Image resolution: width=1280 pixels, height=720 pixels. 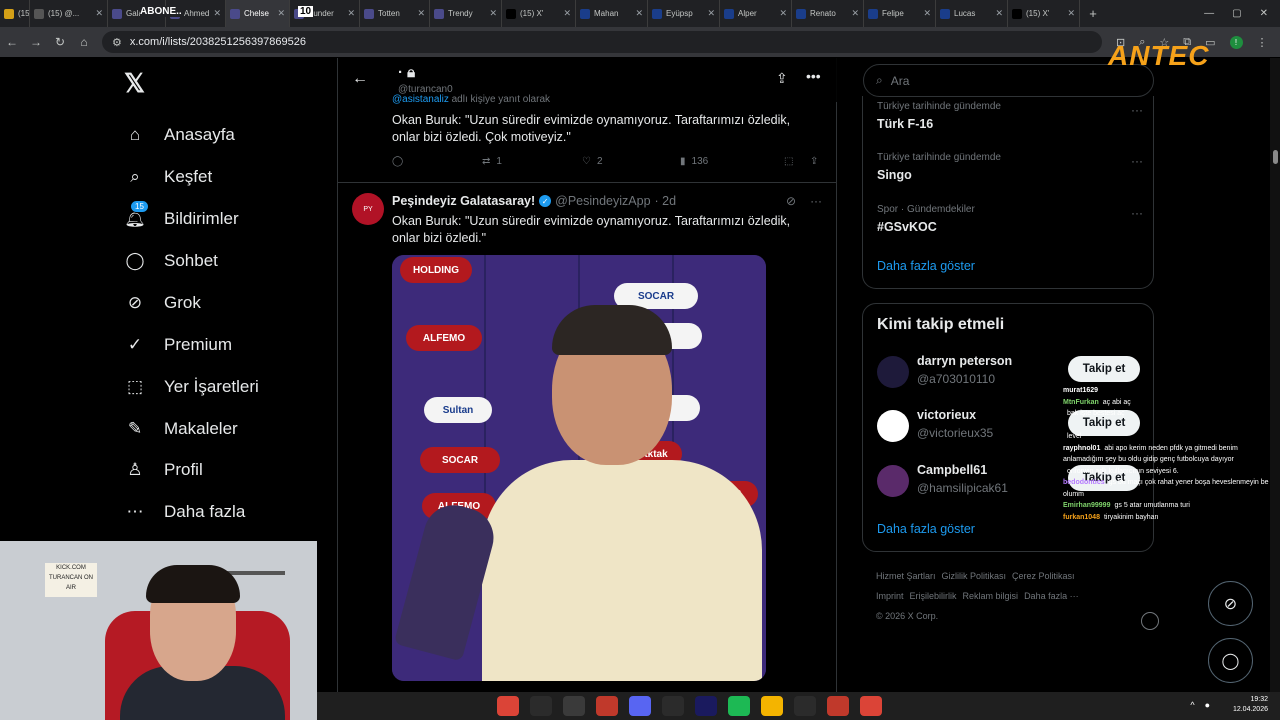 I want to click on views-button: ▮ 136, so click(x=732, y=161).